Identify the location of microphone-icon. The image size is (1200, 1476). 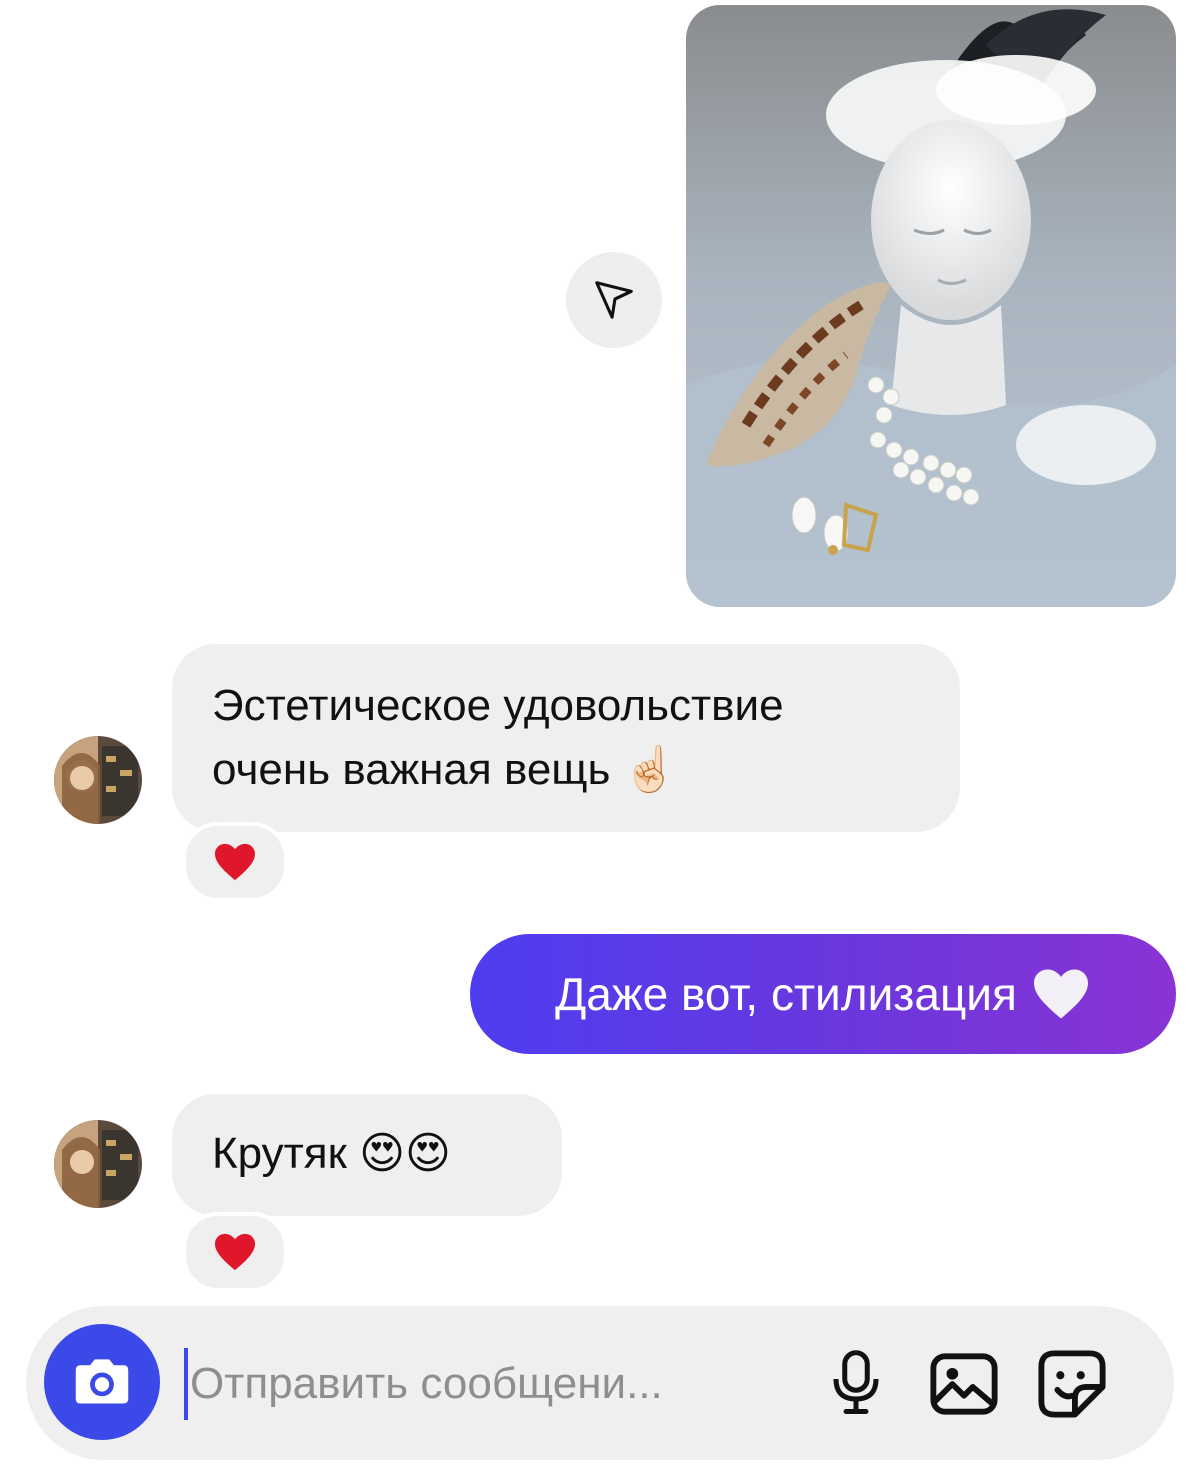
(856, 1382).